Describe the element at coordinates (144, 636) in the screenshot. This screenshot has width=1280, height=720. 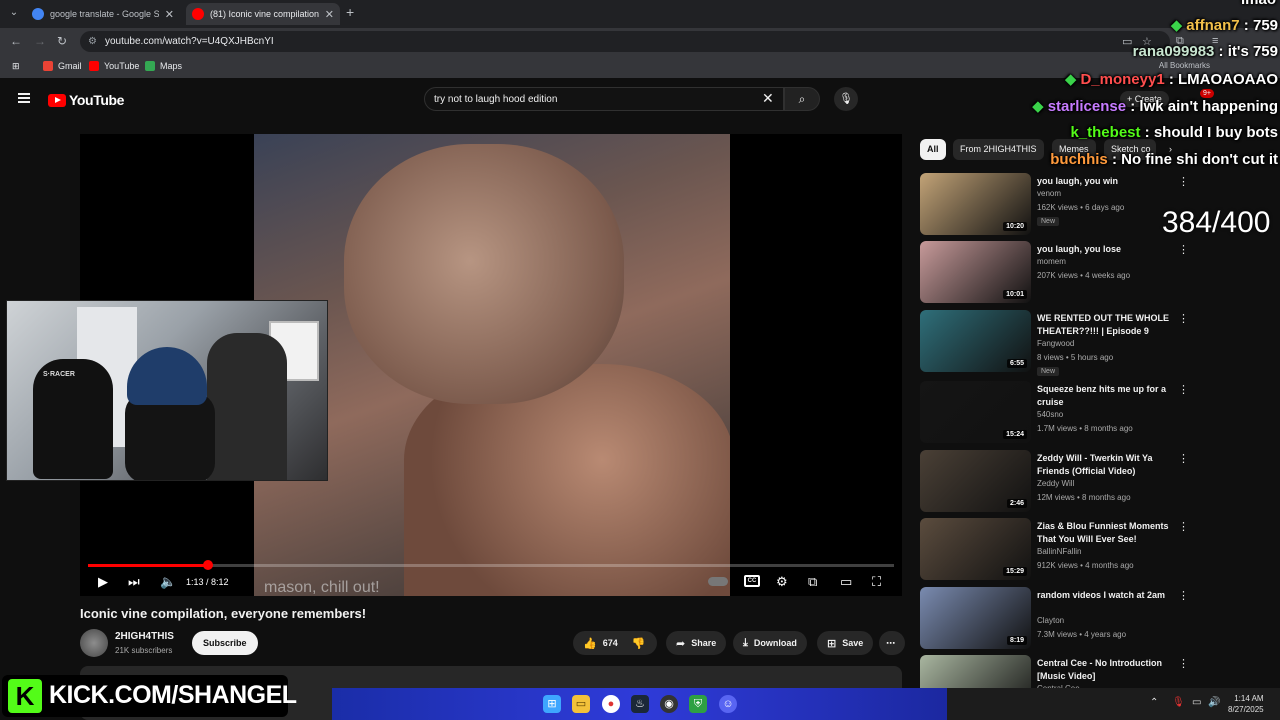
I see `channel-name: 2HIGH4THIS` at that location.